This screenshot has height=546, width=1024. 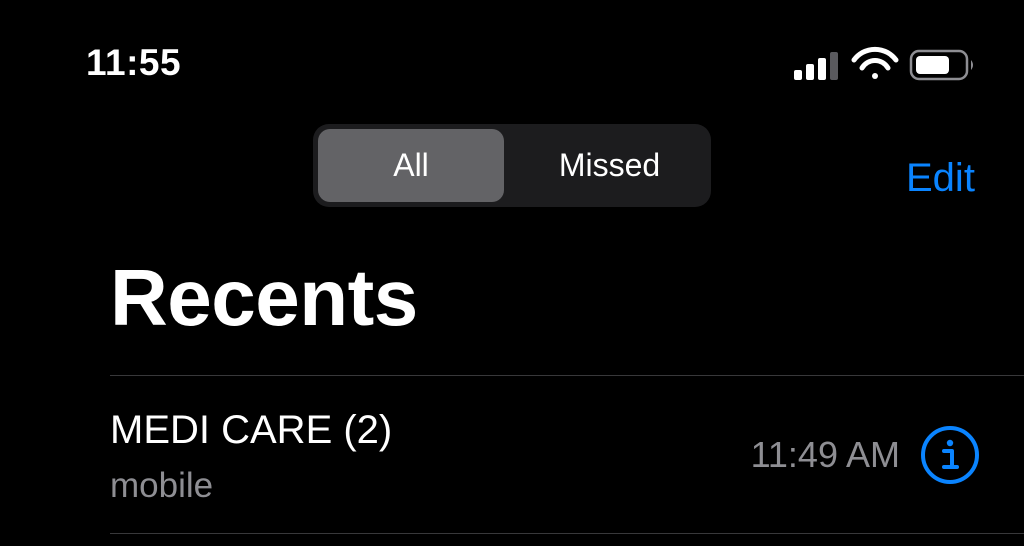 I want to click on info-icon, so click(x=950, y=455).